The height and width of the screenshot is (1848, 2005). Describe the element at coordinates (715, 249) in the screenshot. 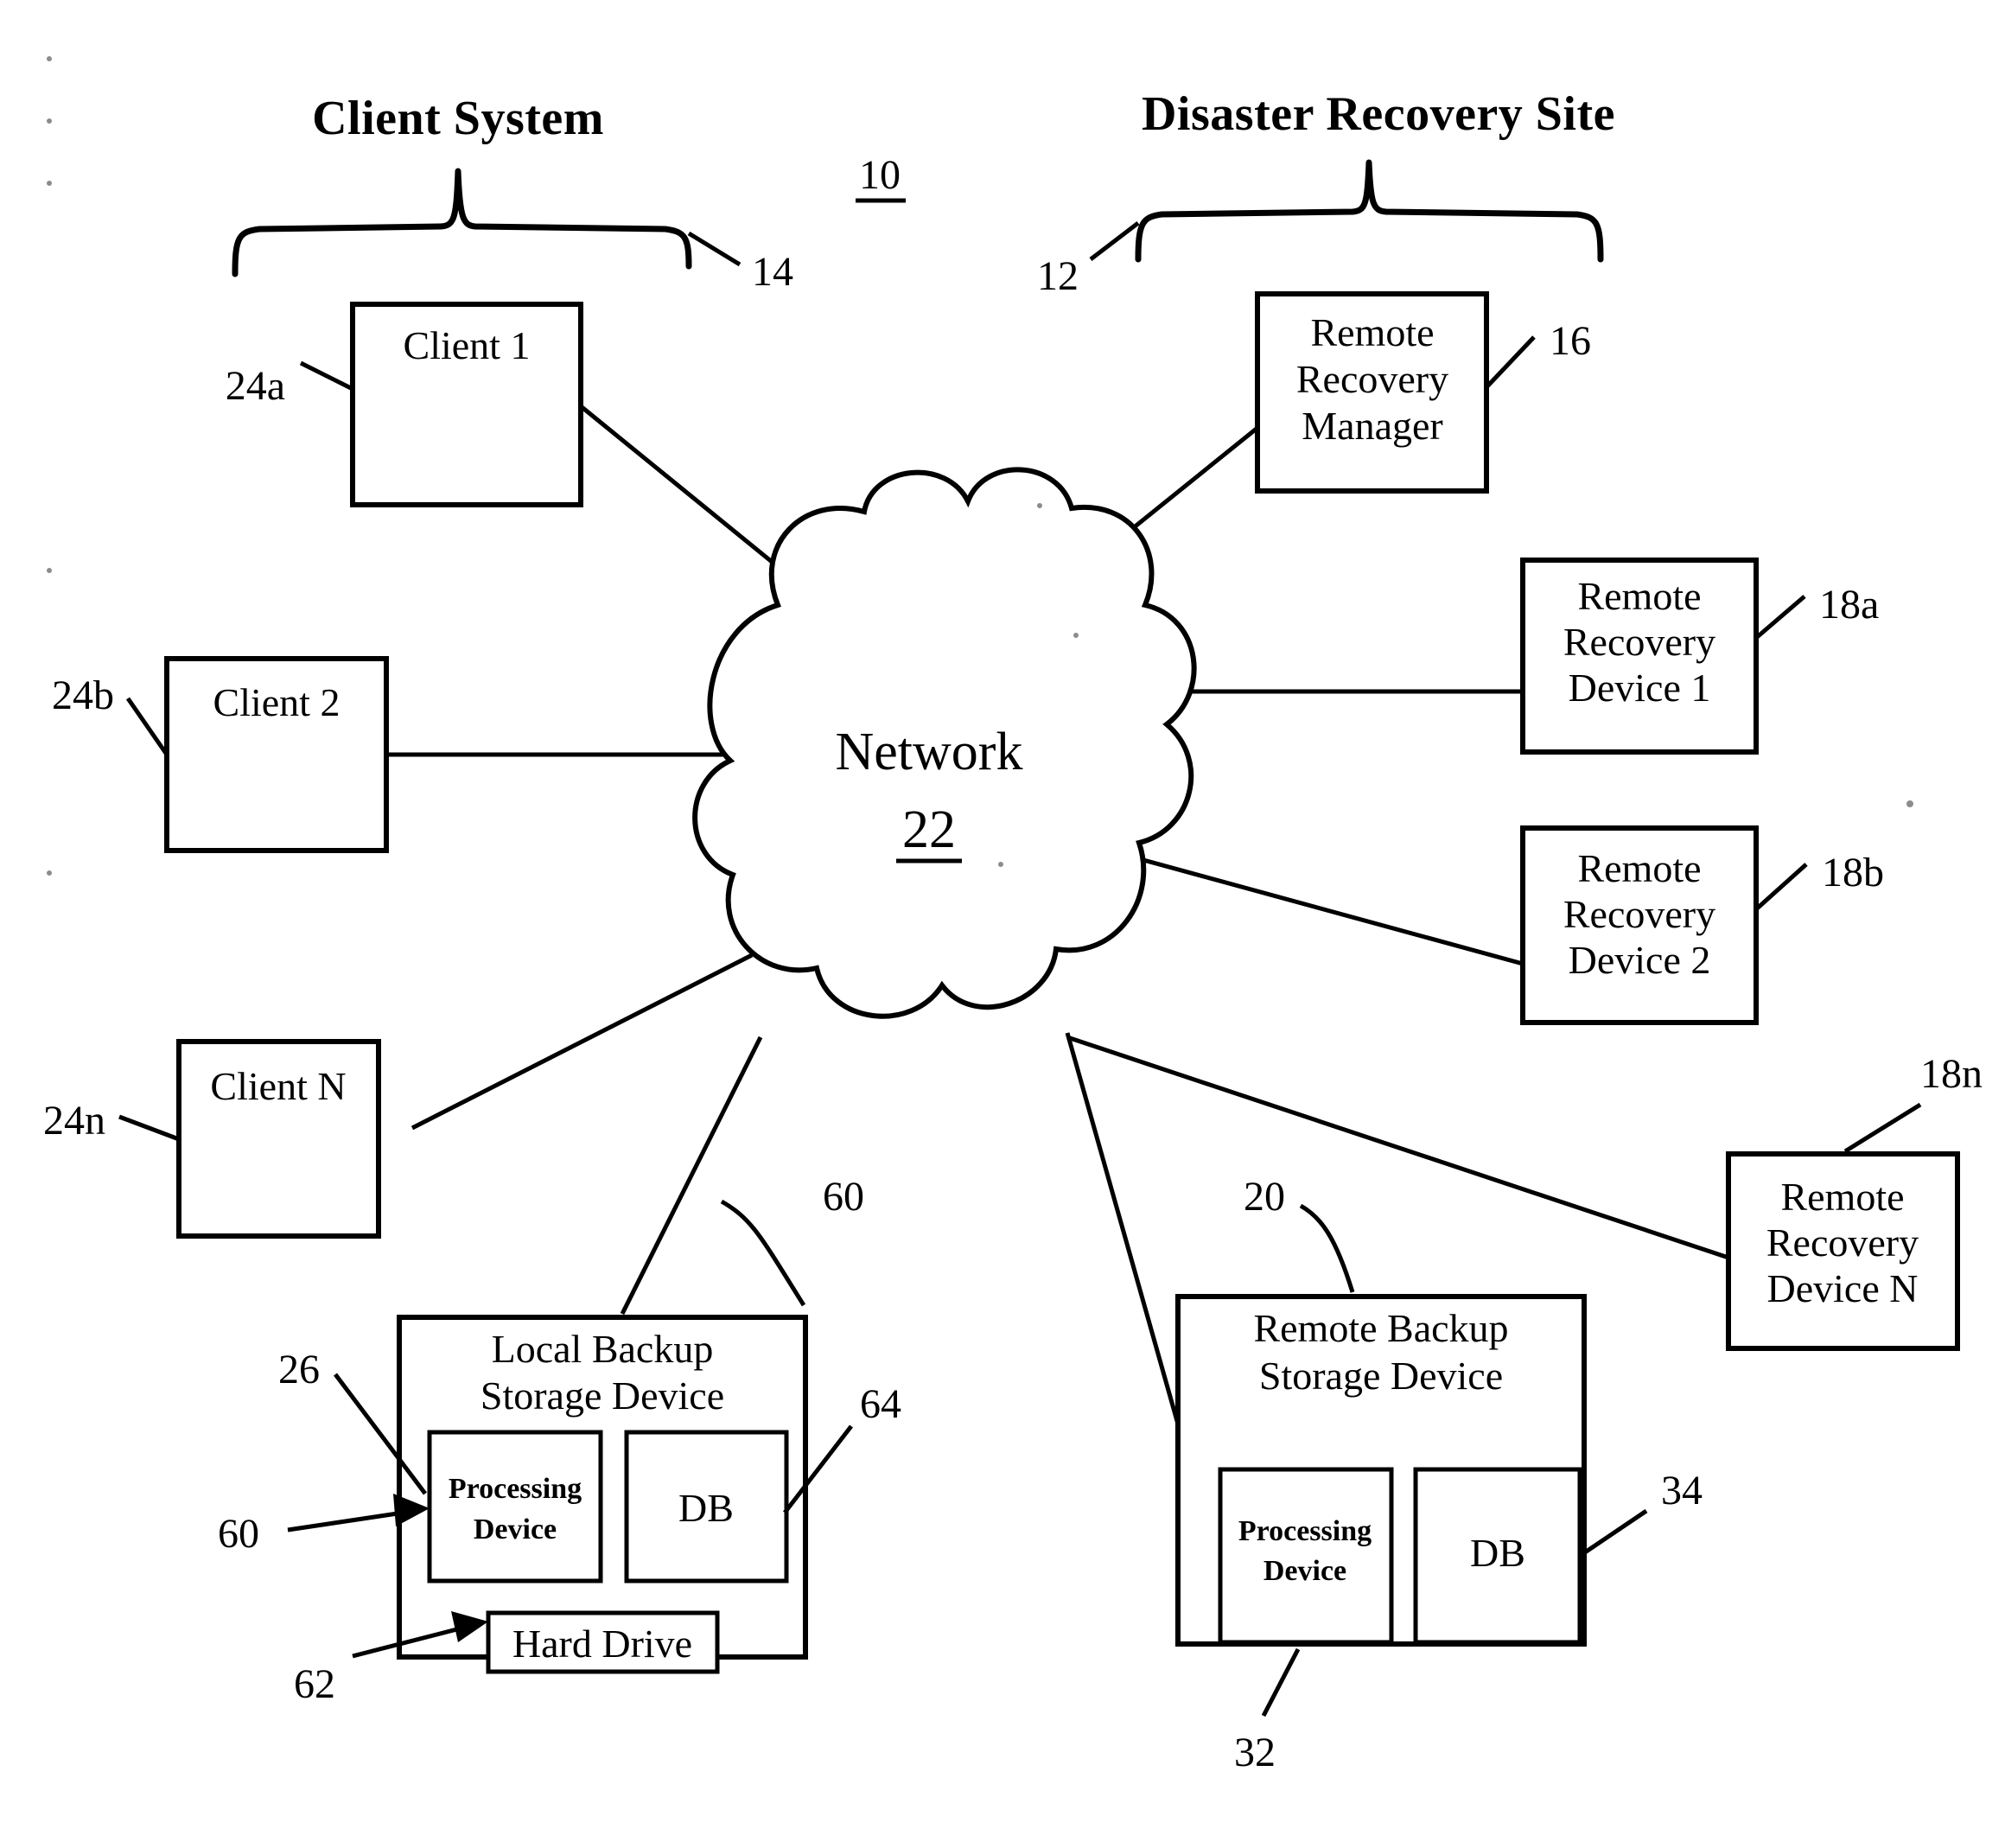

I see `lead-client-system-brace` at that location.